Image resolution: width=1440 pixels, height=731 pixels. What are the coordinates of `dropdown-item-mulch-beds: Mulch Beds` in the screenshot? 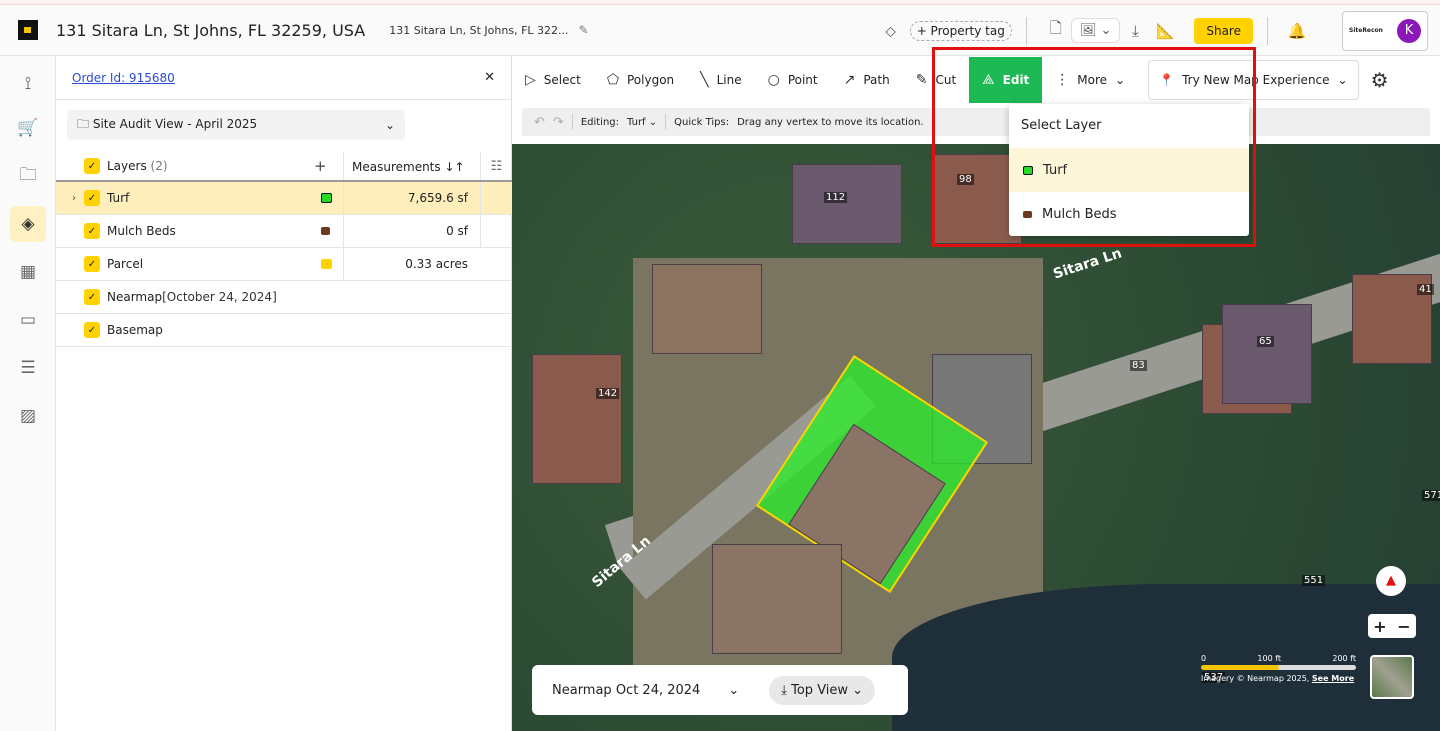 It's located at (1129, 214).